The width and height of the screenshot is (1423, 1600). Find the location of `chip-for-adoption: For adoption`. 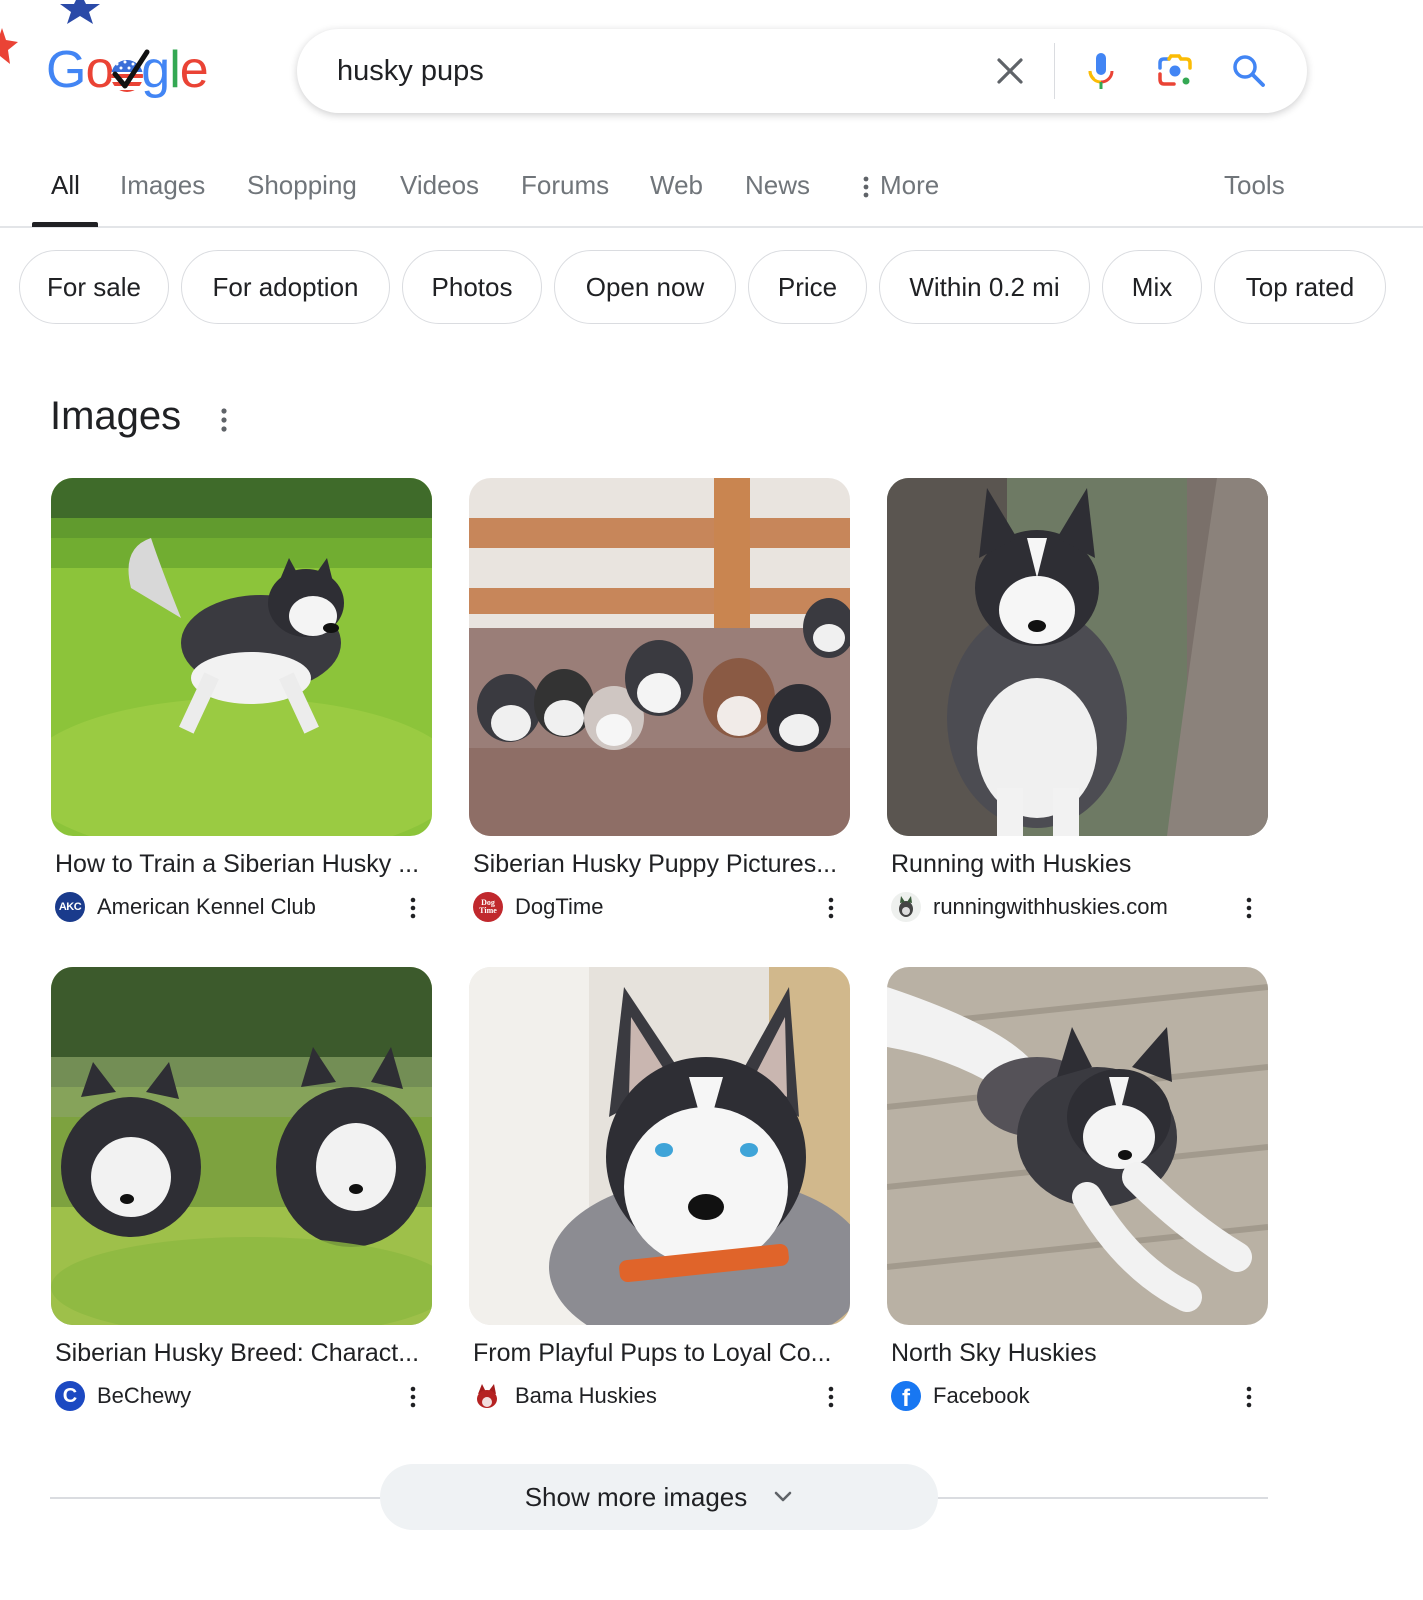

chip-for-adoption: For adoption is located at coordinates (285, 287).